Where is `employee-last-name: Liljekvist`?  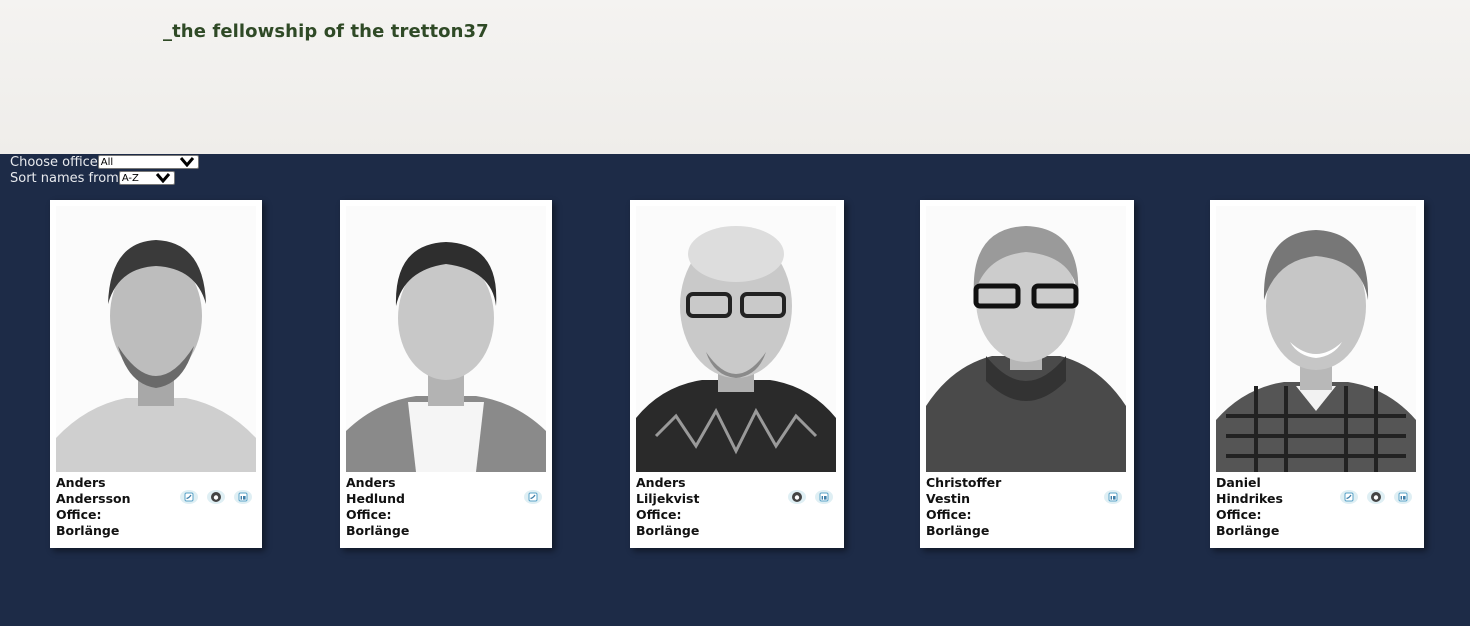 employee-last-name: Liljekvist is located at coordinates (668, 498).